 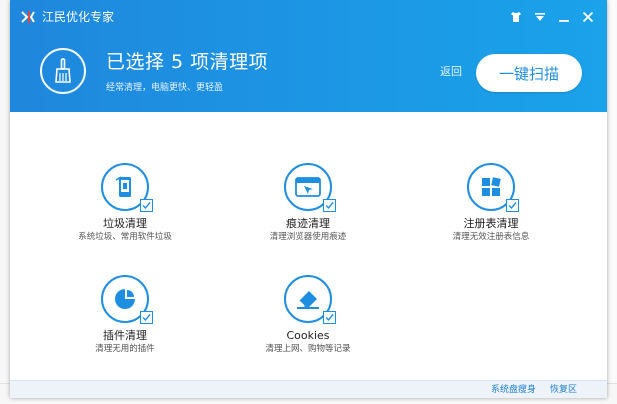 What do you see at coordinates (125, 237) in the screenshot?
I see `item-description: 系统垃圾、常用软件垃圾` at bounding box center [125, 237].